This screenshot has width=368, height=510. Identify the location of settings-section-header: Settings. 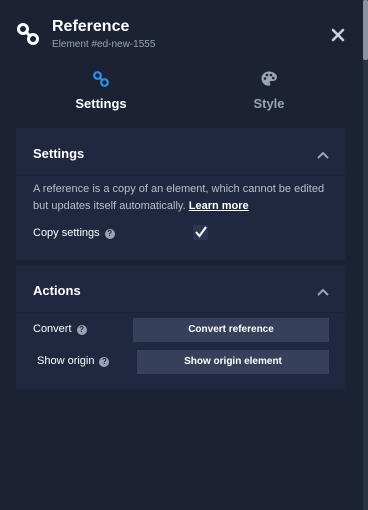
(180, 152).